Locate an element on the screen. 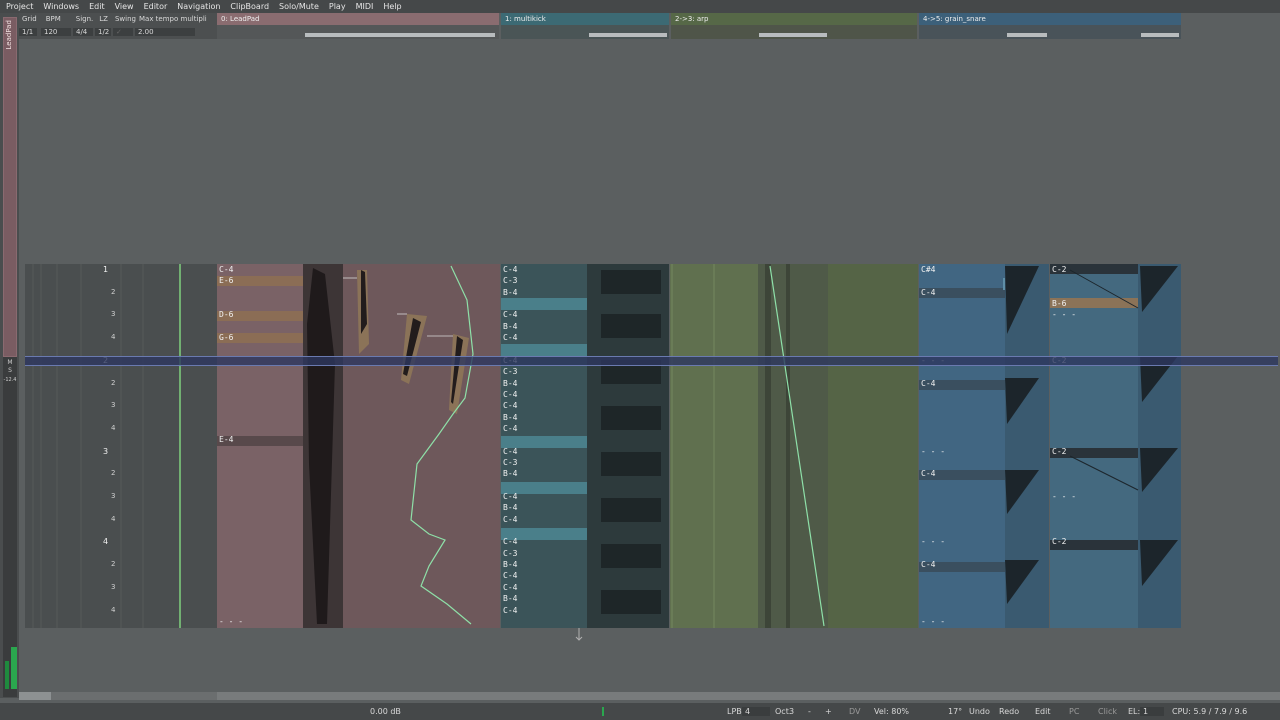 The width and height of the screenshot is (1280, 720). beat-number: 2 is located at coordinates (113, 473).